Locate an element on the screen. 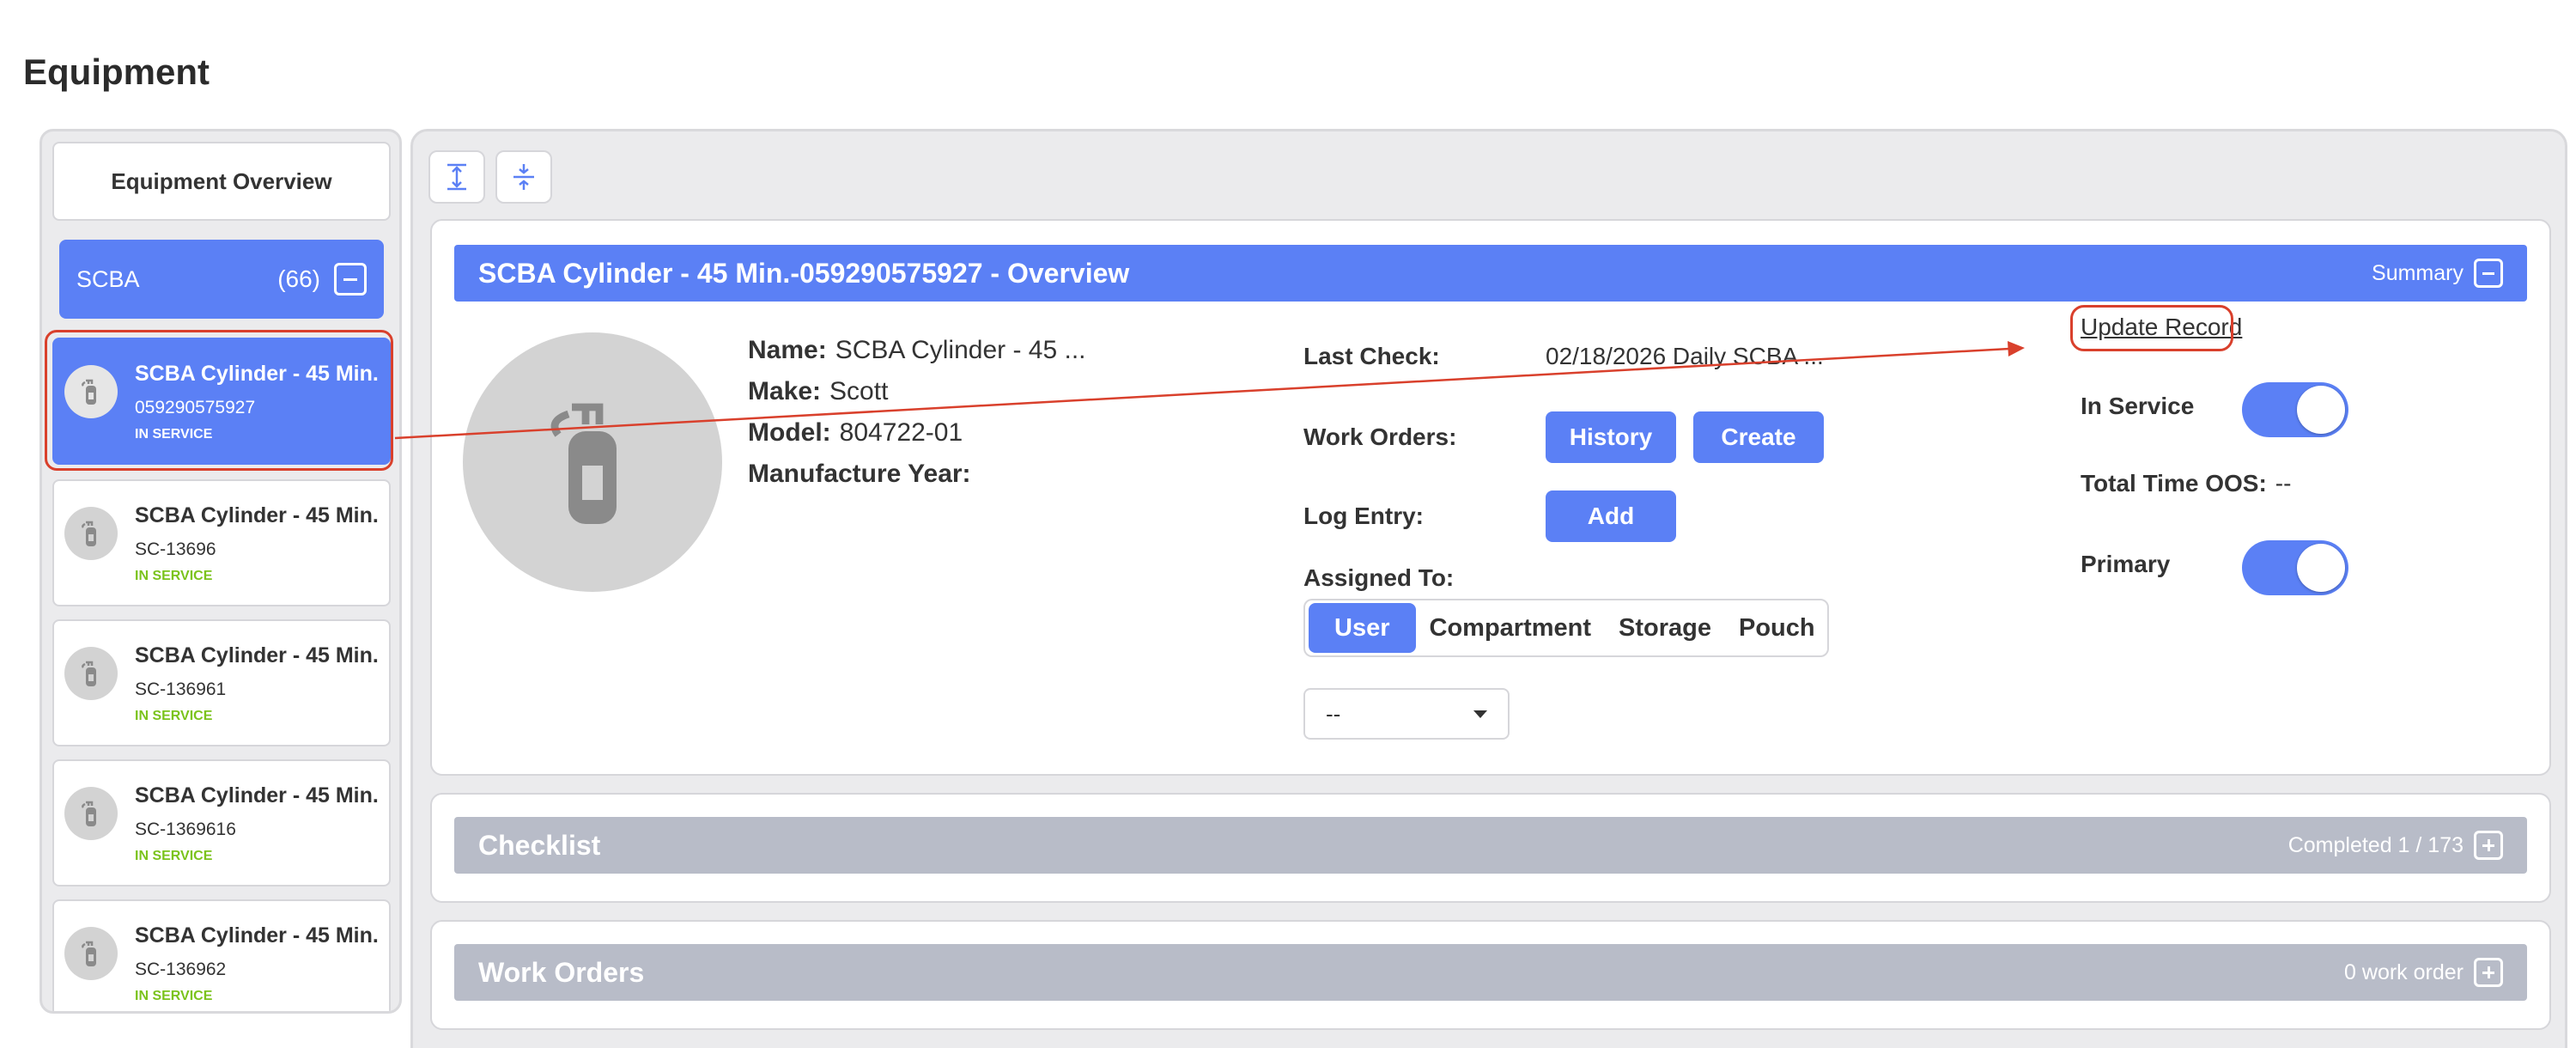 This screenshot has width=2576, height=1048. checklist-expand: Completed 1 / 173 is located at coordinates (2396, 845).